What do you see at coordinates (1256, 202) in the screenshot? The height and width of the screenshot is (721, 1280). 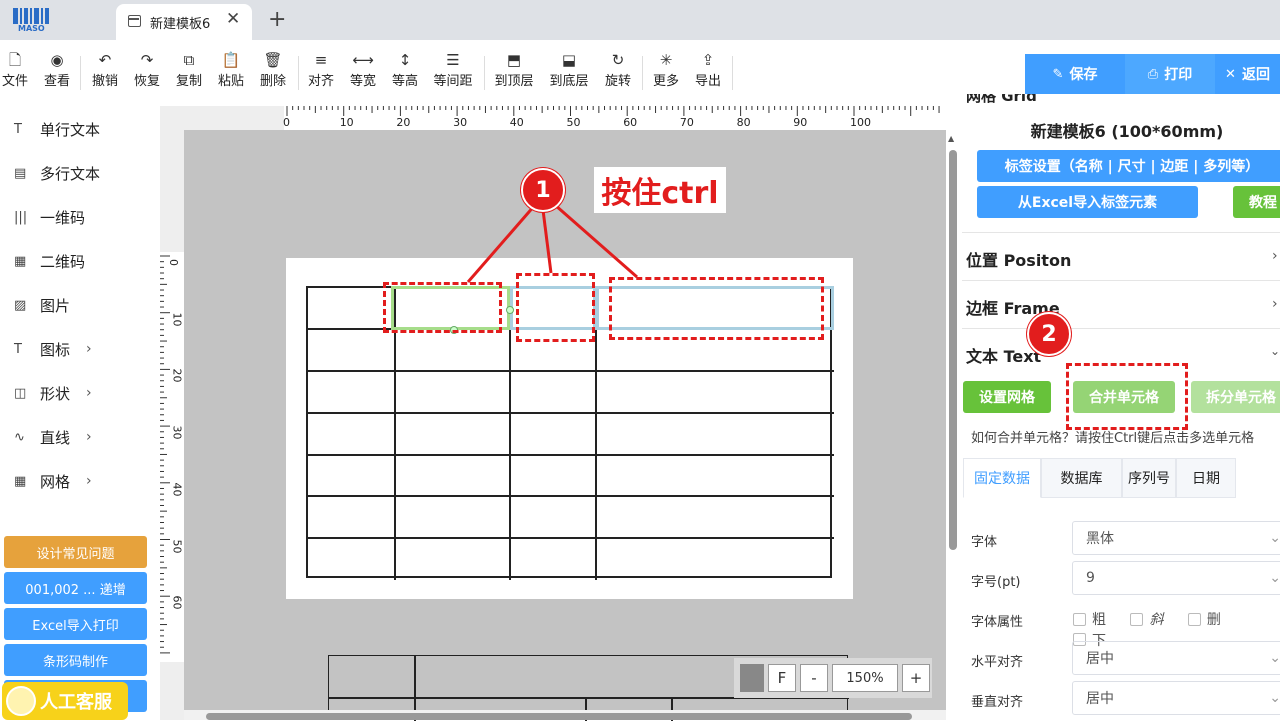 I see `tutorial-button: 教程` at bounding box center [1256, 202].